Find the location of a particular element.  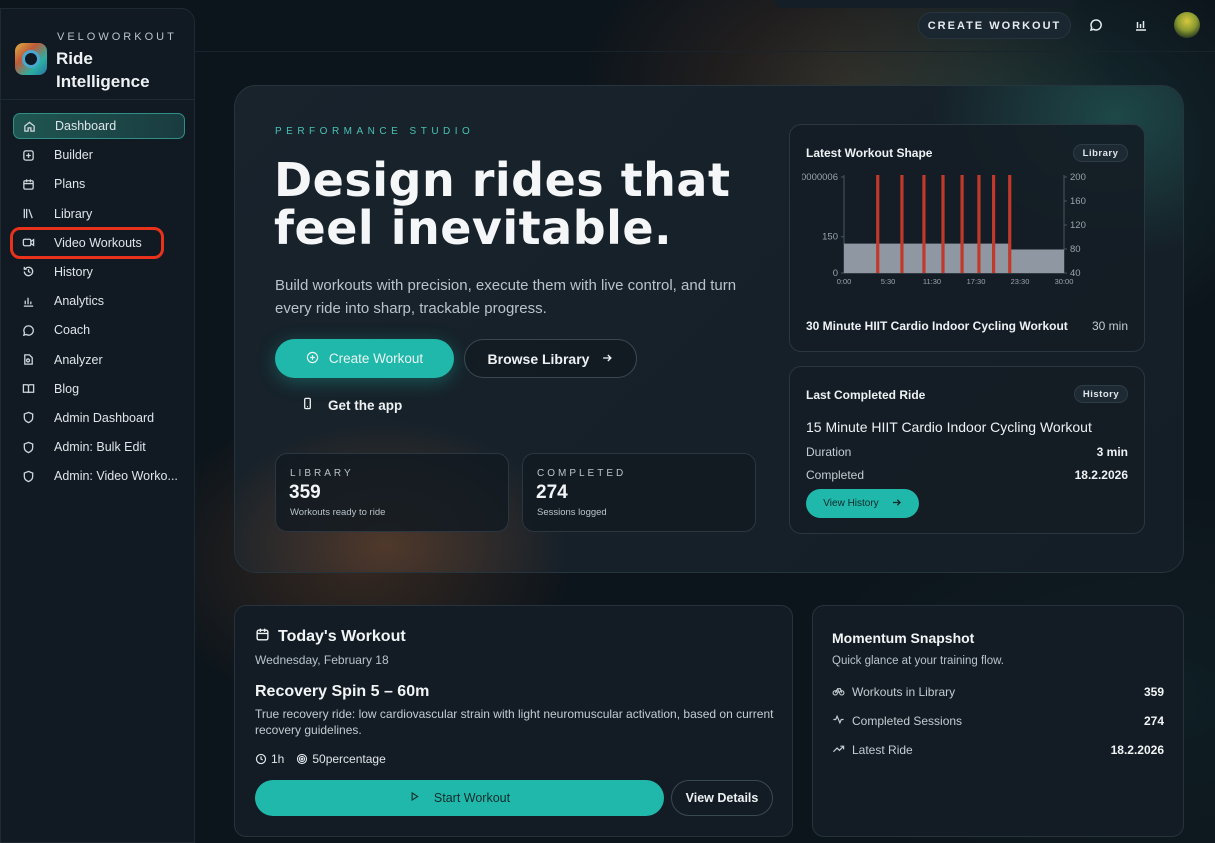

sidebar-item-history: History is located at coordinates (99, 272).